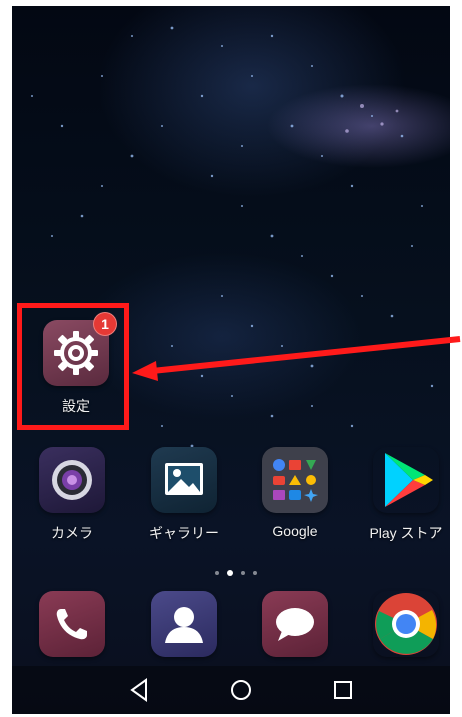 The width and height of the screenshot is (462, 717). What do you see at coordinates (236, 573) in the screenshot?
I see `page-indicator` at bounding box center [236, 573].